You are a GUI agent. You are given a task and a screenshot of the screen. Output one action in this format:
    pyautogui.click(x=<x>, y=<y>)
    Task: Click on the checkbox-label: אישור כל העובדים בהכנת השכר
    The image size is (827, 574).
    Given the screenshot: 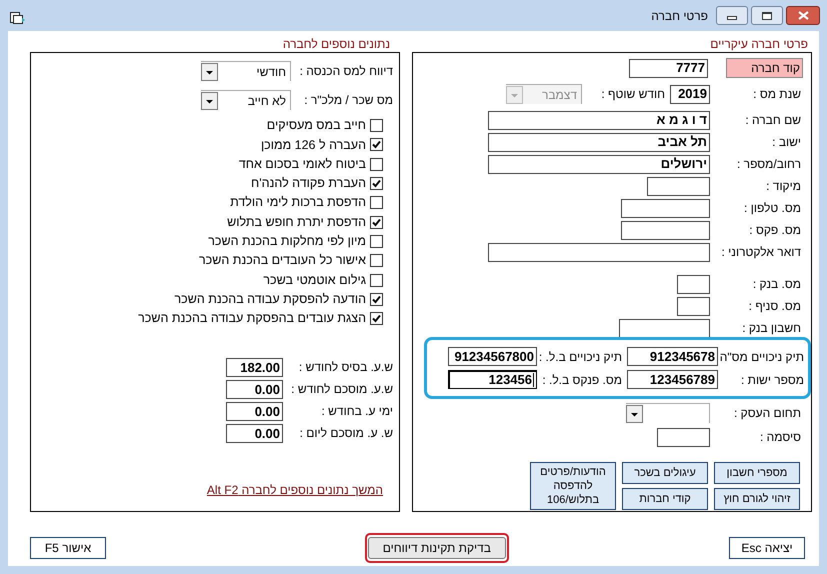 What is the action you would take?
    pyautogui.click(x=282, y=261)
    